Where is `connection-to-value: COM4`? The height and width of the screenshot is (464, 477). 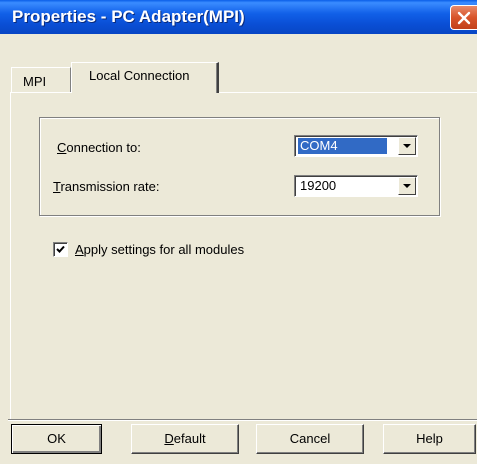 connection-to-value: COM4 is located at coordinates (342, 146).